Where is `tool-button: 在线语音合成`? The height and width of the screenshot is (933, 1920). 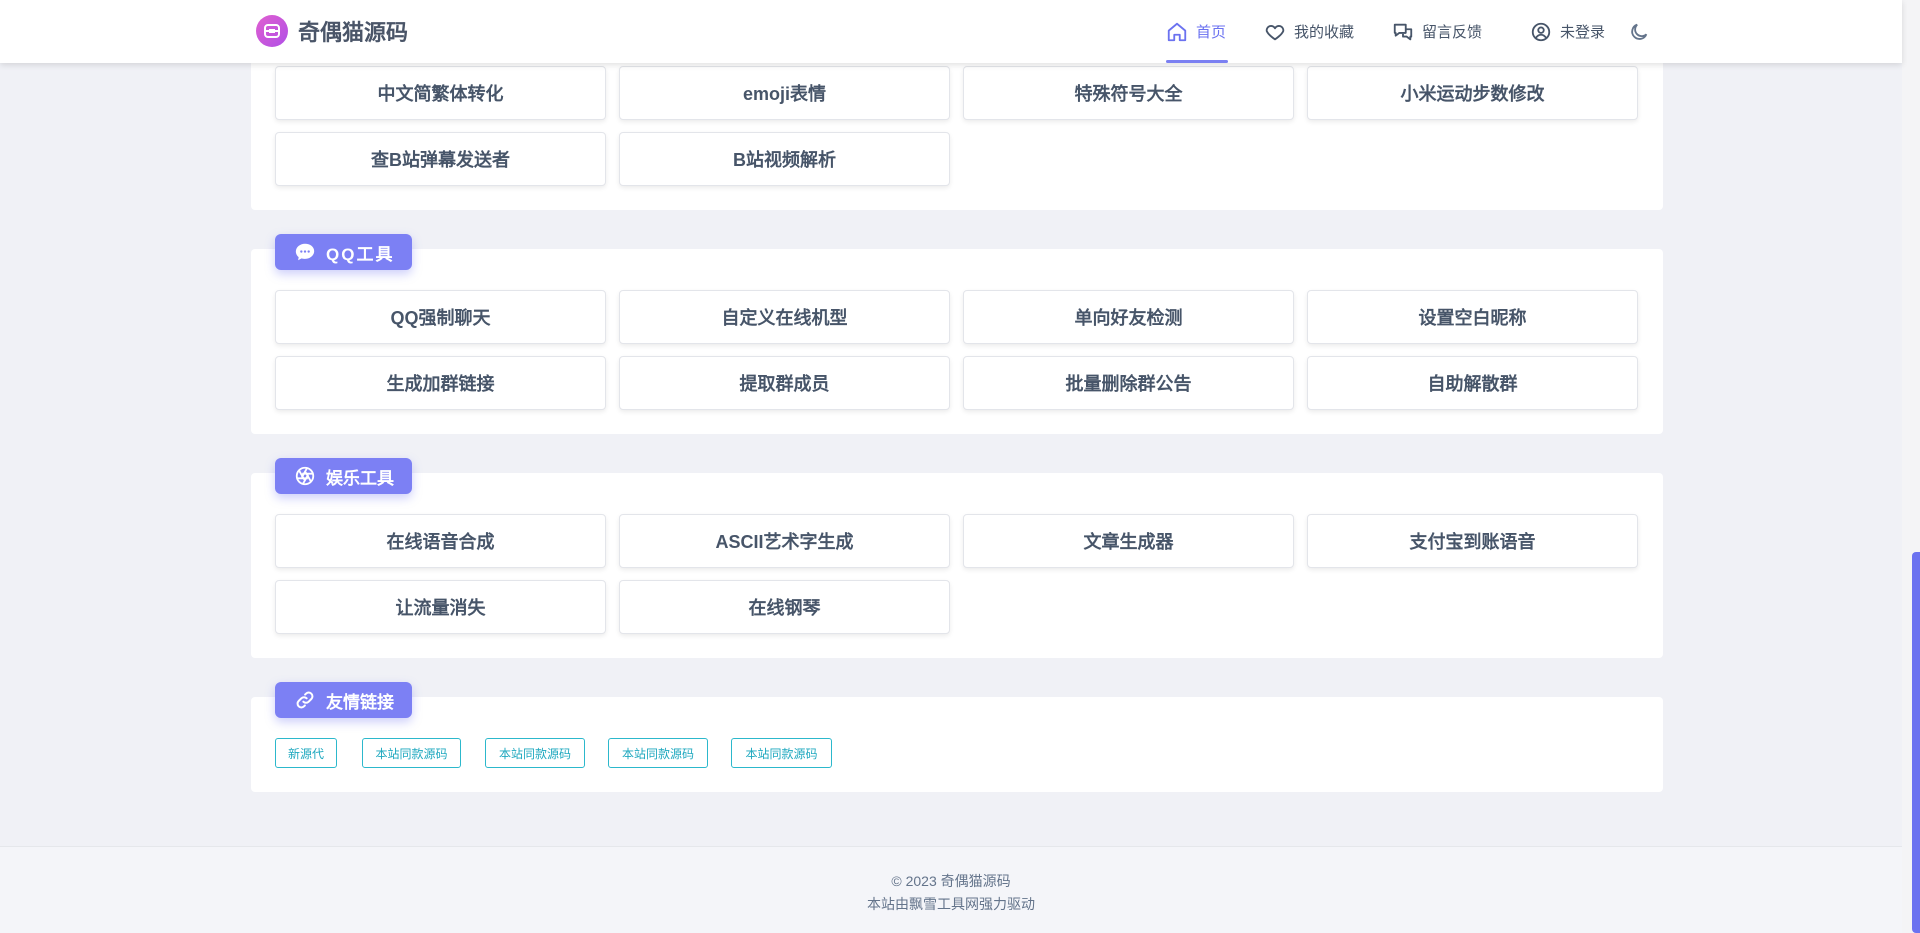
tool-button: 在线语音合成 is located at coordinates (440, 541).